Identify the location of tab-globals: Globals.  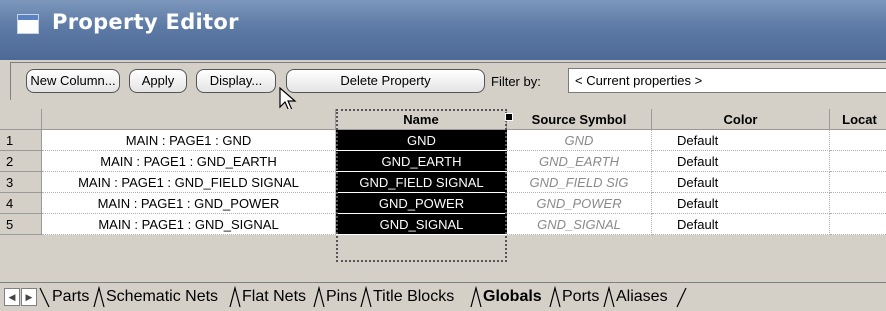
(512, 297).